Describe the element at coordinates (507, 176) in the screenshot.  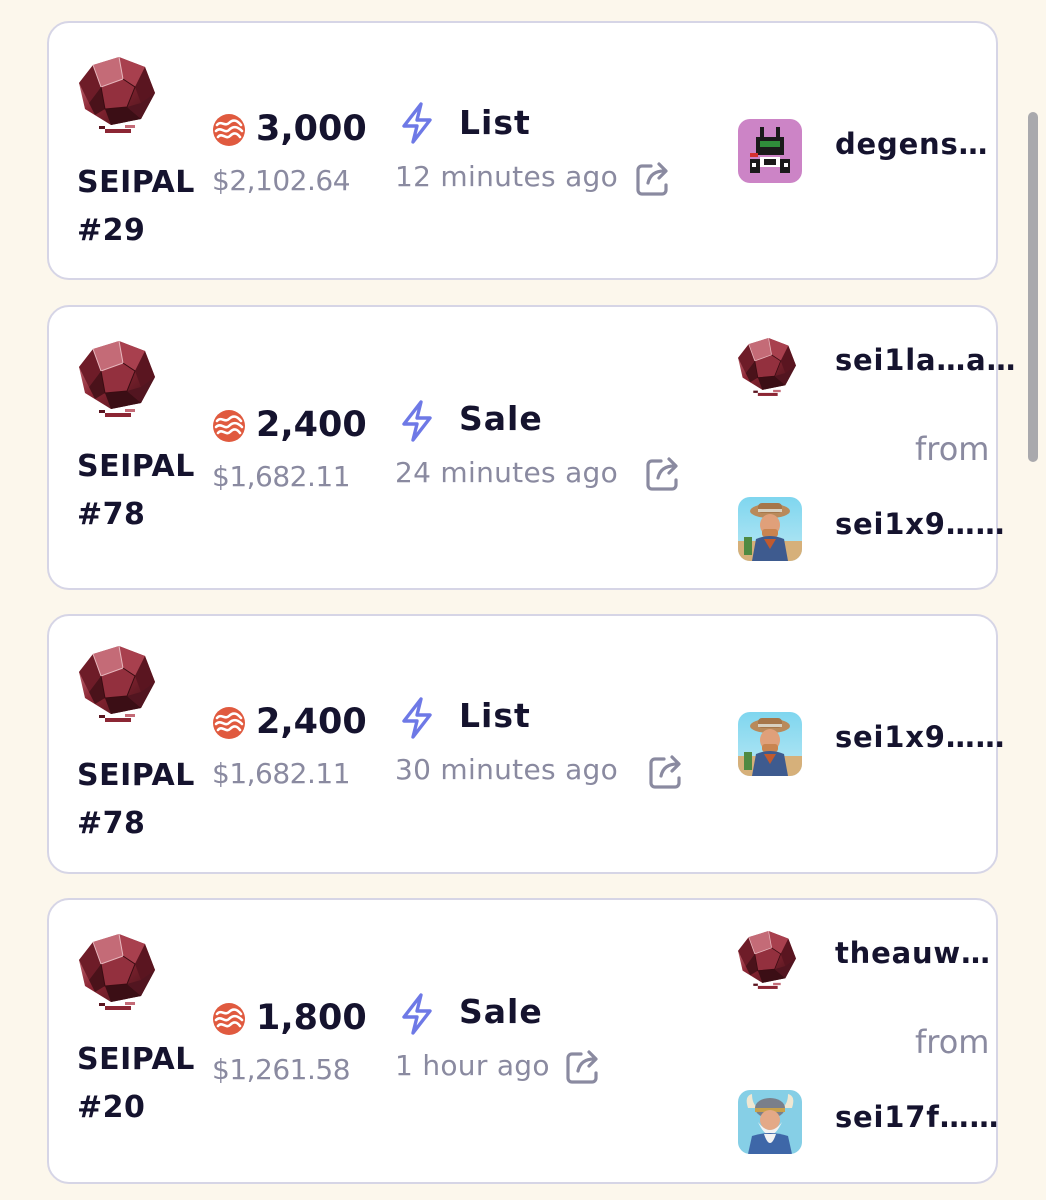
I see `time-ago: 12 minutes ago` at that location.